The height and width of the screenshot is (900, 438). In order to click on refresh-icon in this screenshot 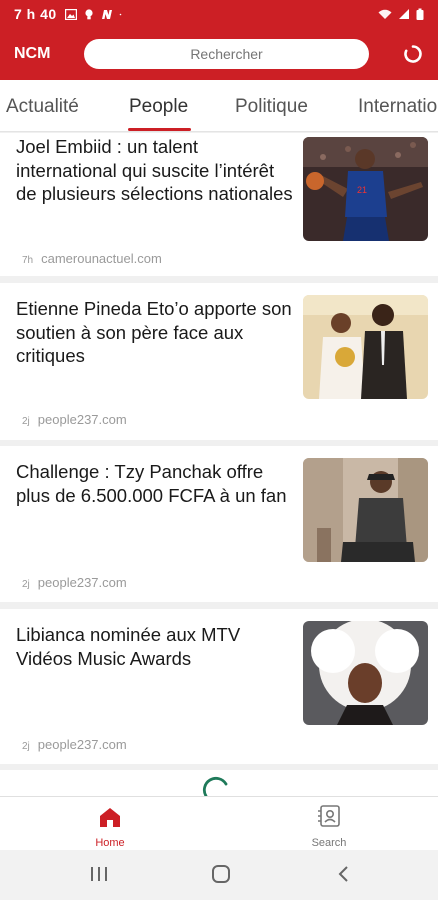, I will do `click(413, 54)`.